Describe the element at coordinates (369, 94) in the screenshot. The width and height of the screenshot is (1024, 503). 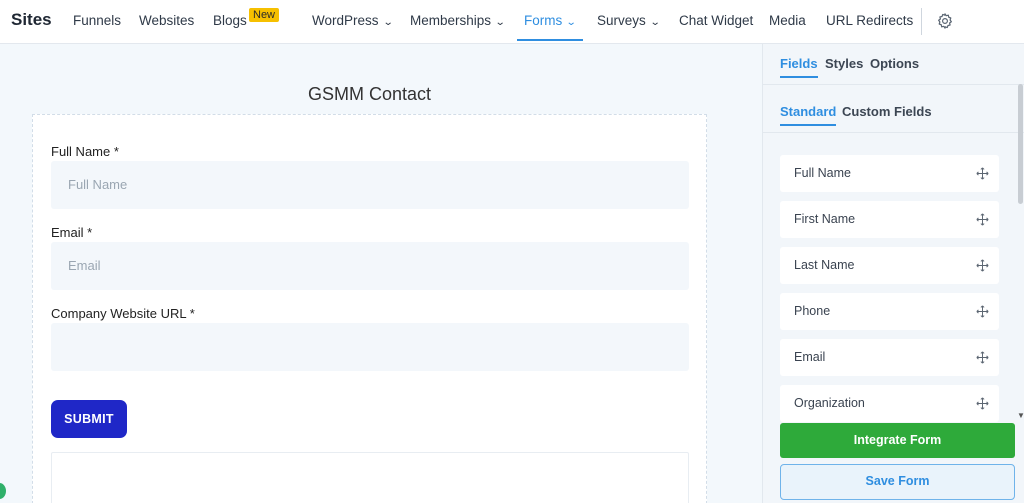
I see `form-title: GSMM Contact` at that location.